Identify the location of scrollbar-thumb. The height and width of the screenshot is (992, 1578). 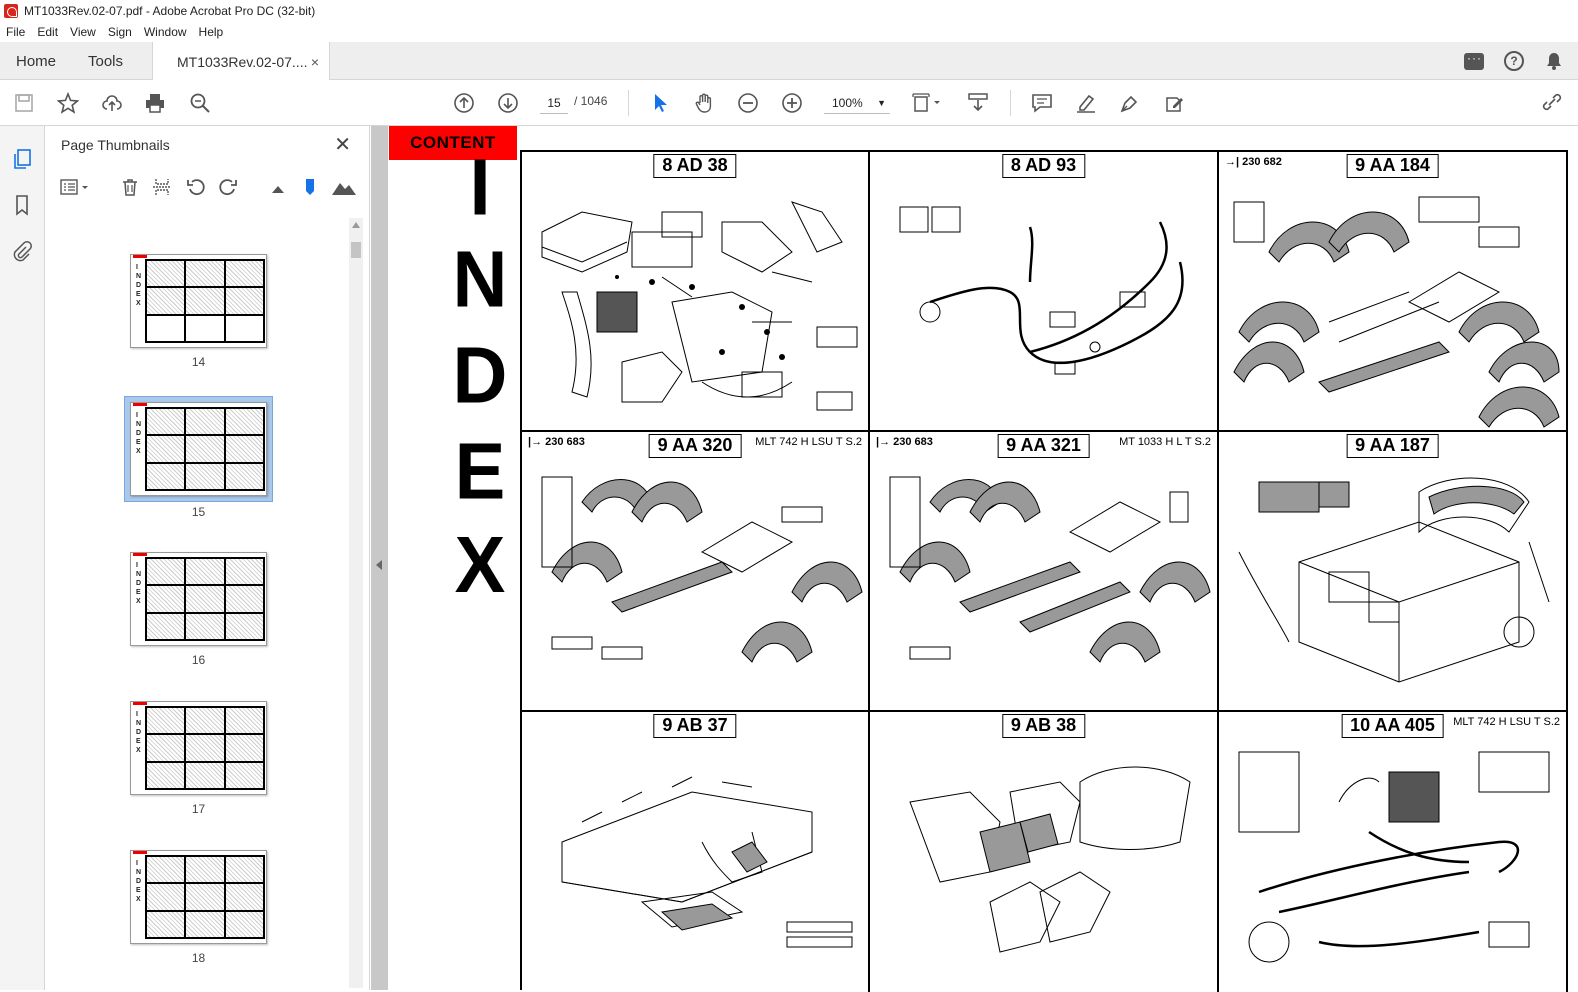
(356, 250).